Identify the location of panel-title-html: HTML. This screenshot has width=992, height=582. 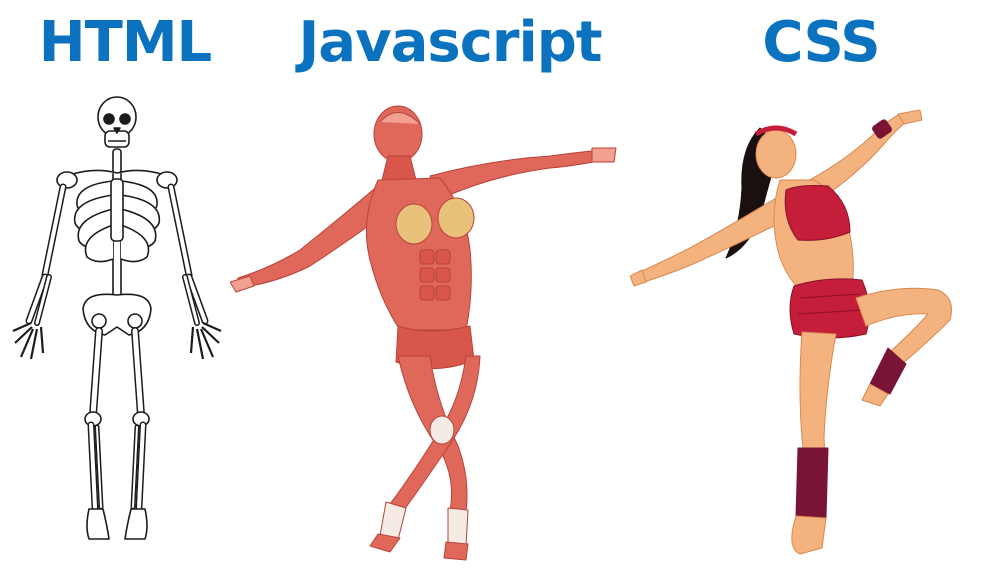
(125, 42).